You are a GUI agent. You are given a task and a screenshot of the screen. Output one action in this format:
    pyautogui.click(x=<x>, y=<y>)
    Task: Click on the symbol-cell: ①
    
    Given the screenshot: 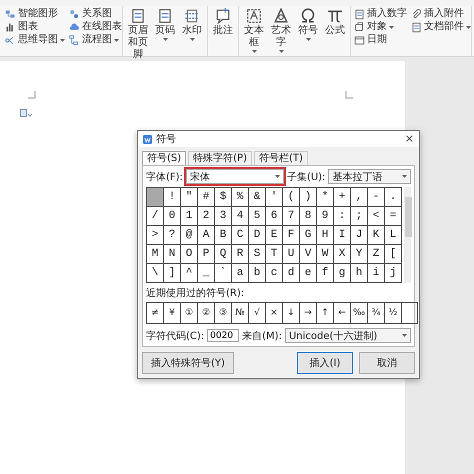 What is the action you would take?
    pyautogui.click(x=189, y=313)
    